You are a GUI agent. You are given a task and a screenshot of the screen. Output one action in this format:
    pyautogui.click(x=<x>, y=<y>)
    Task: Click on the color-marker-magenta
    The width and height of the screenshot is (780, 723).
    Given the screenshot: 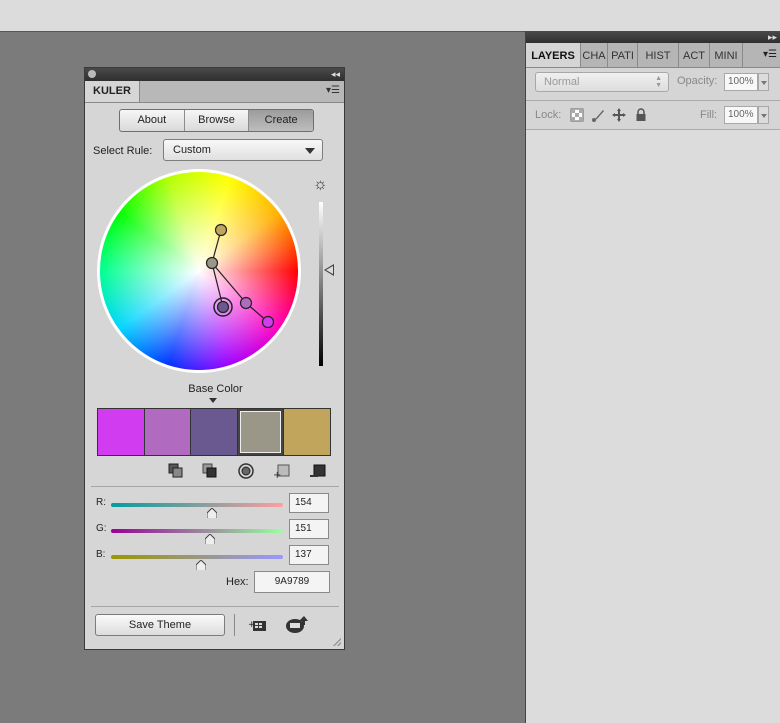 What is the action you would take?
    pyautogui.click(x=268, y=322)
    